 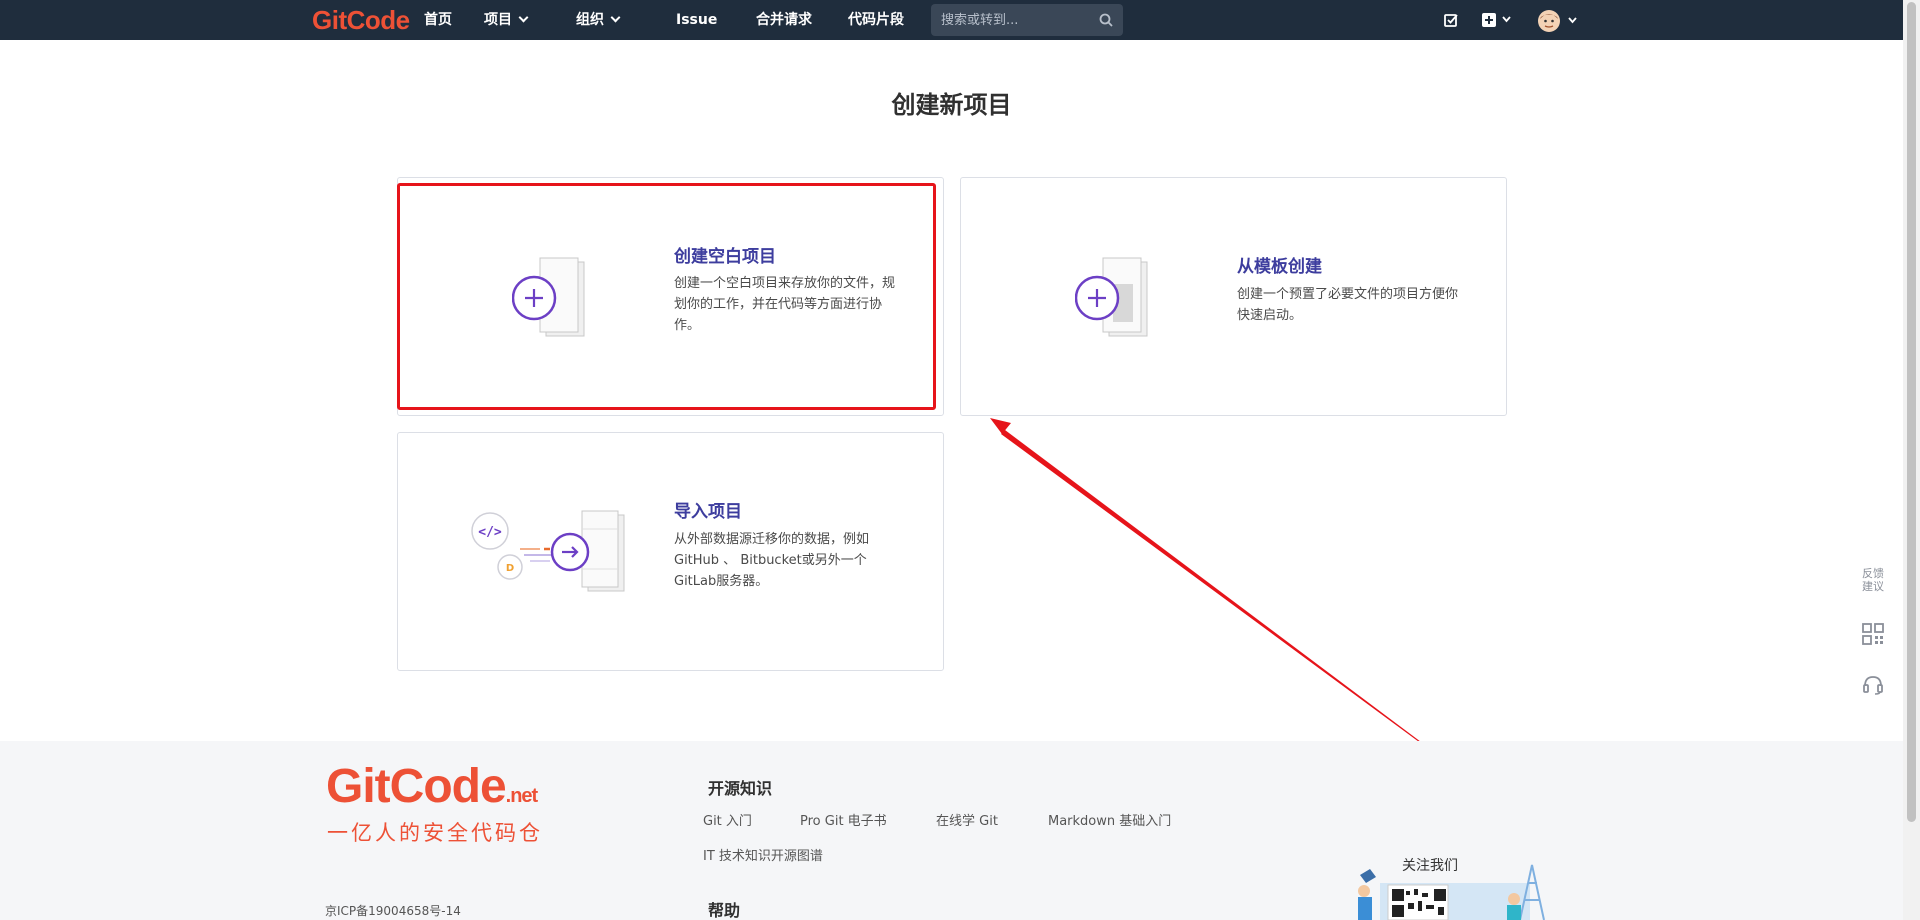 I want to click on footer-section-title: 开源知识, so click(x=740, y=788).